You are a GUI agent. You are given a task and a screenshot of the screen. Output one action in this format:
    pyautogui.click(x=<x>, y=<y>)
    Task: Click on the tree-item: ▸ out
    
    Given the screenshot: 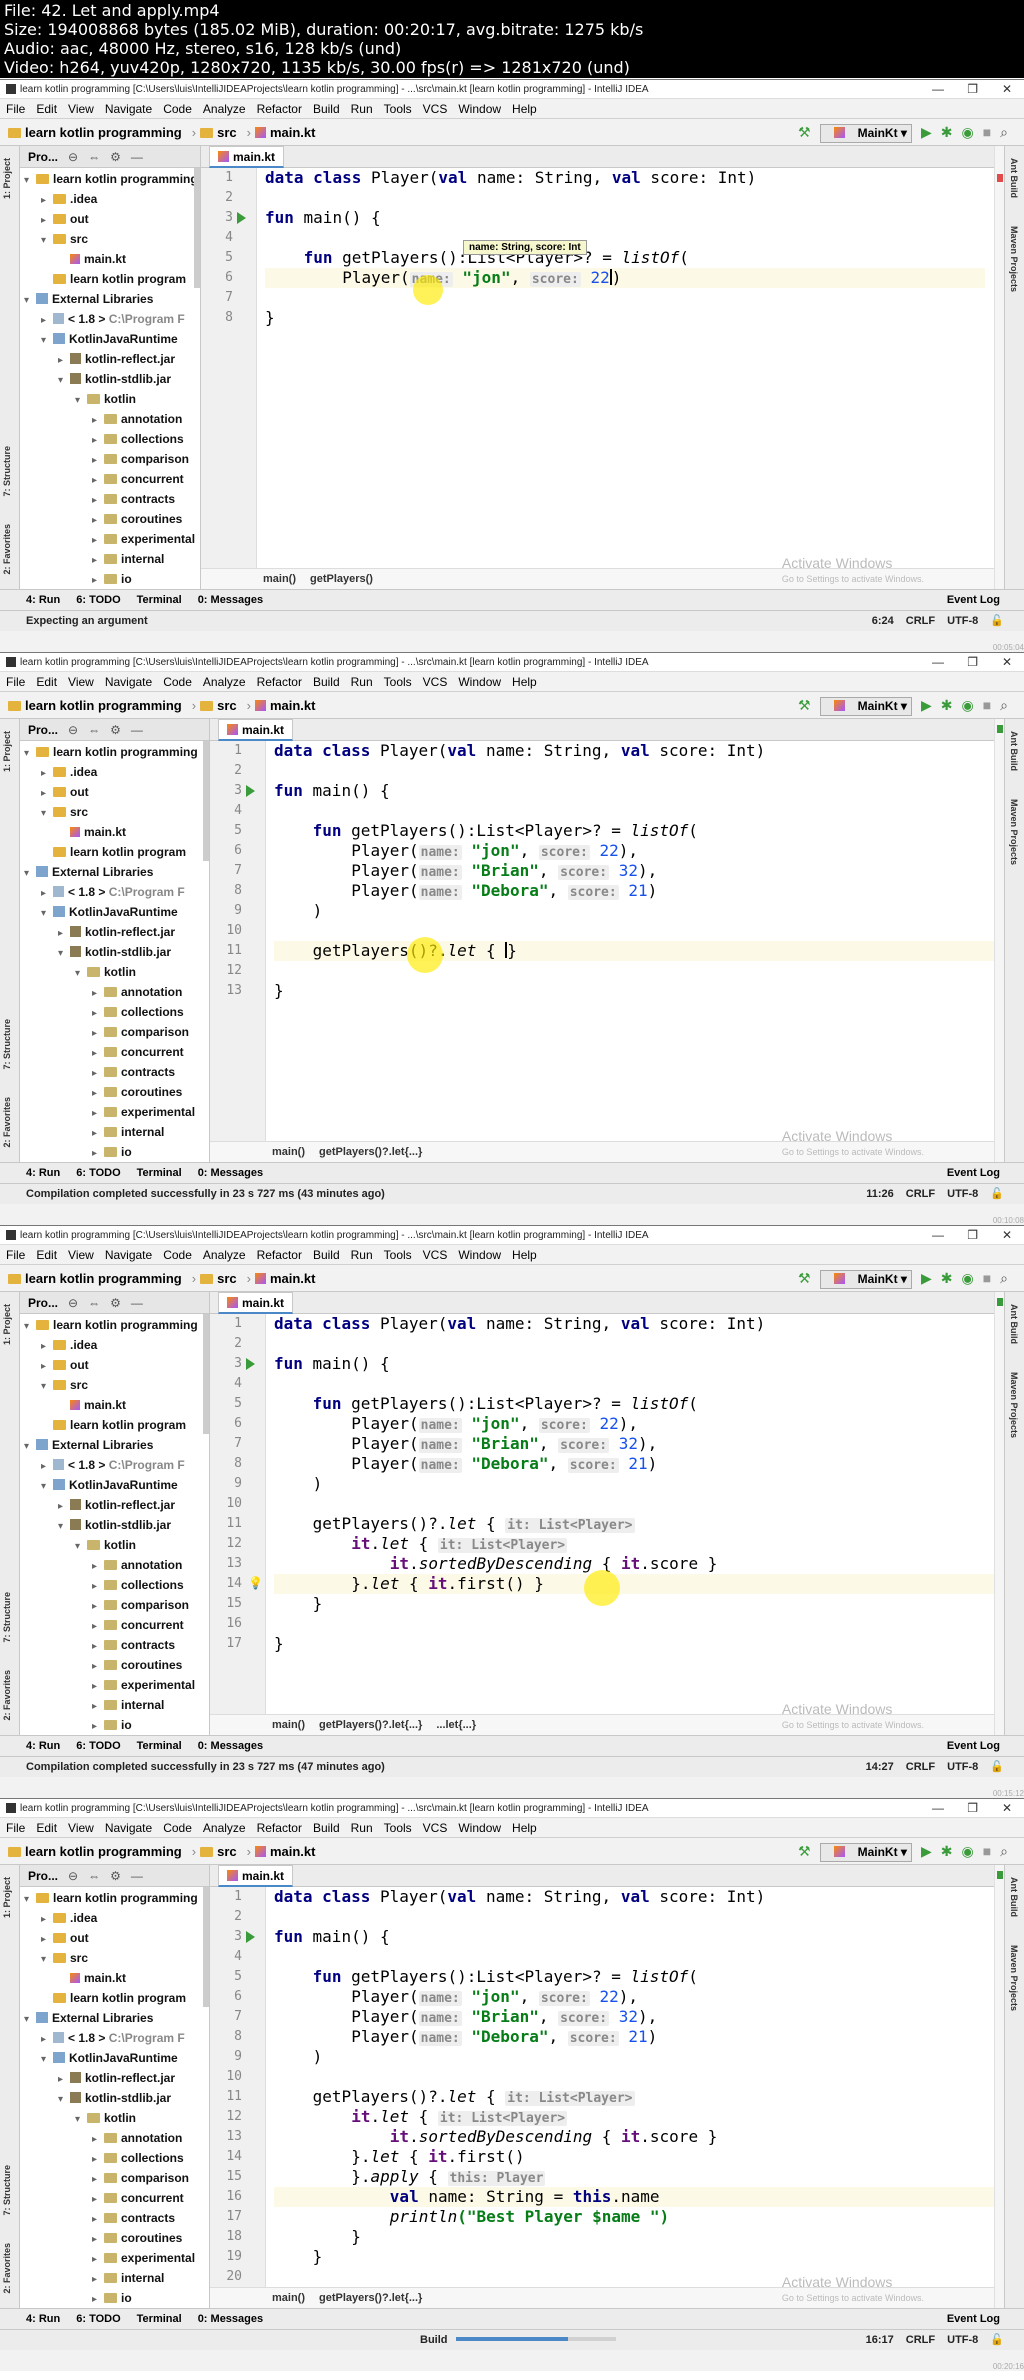 What is the action you would take?
    pyautogui.click(x=114, y=1365)
    